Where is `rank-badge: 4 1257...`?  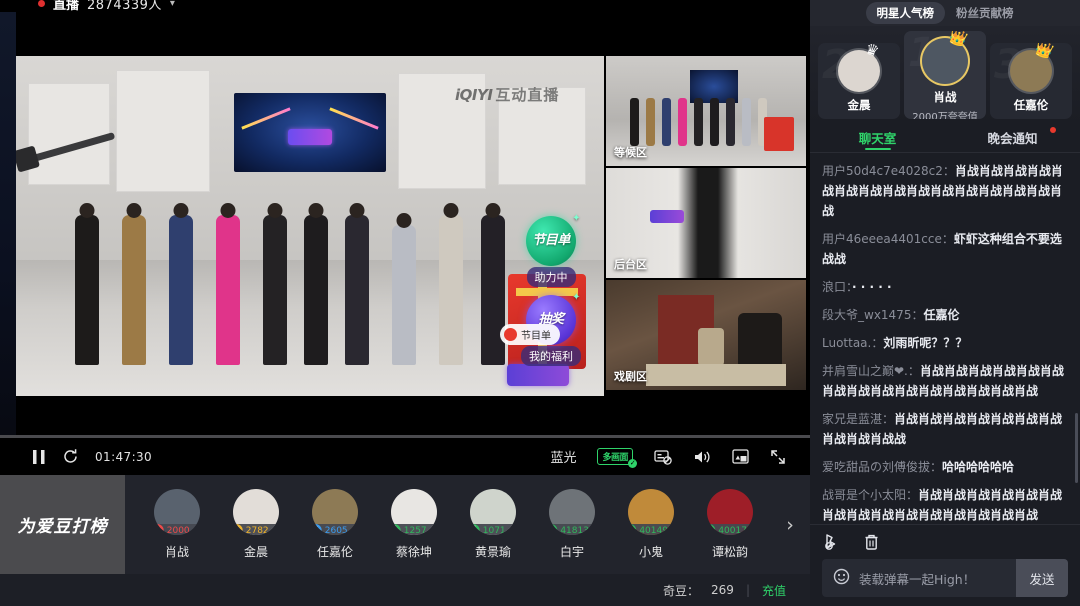 rank-badge: 4 1257... is located at coordinates (414, 529).